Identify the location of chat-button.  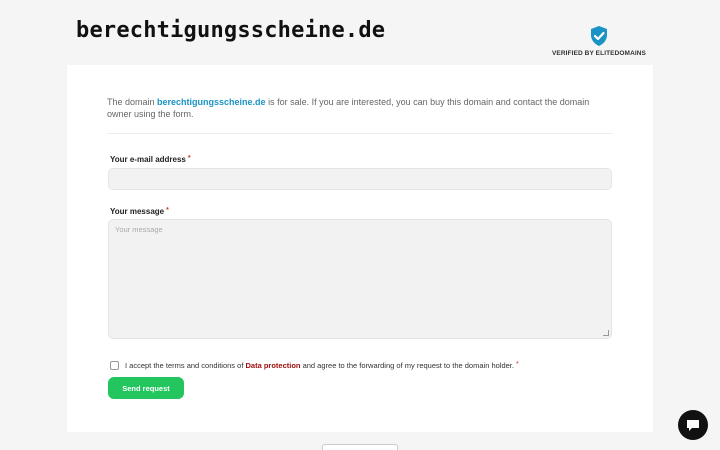
(693, 425).